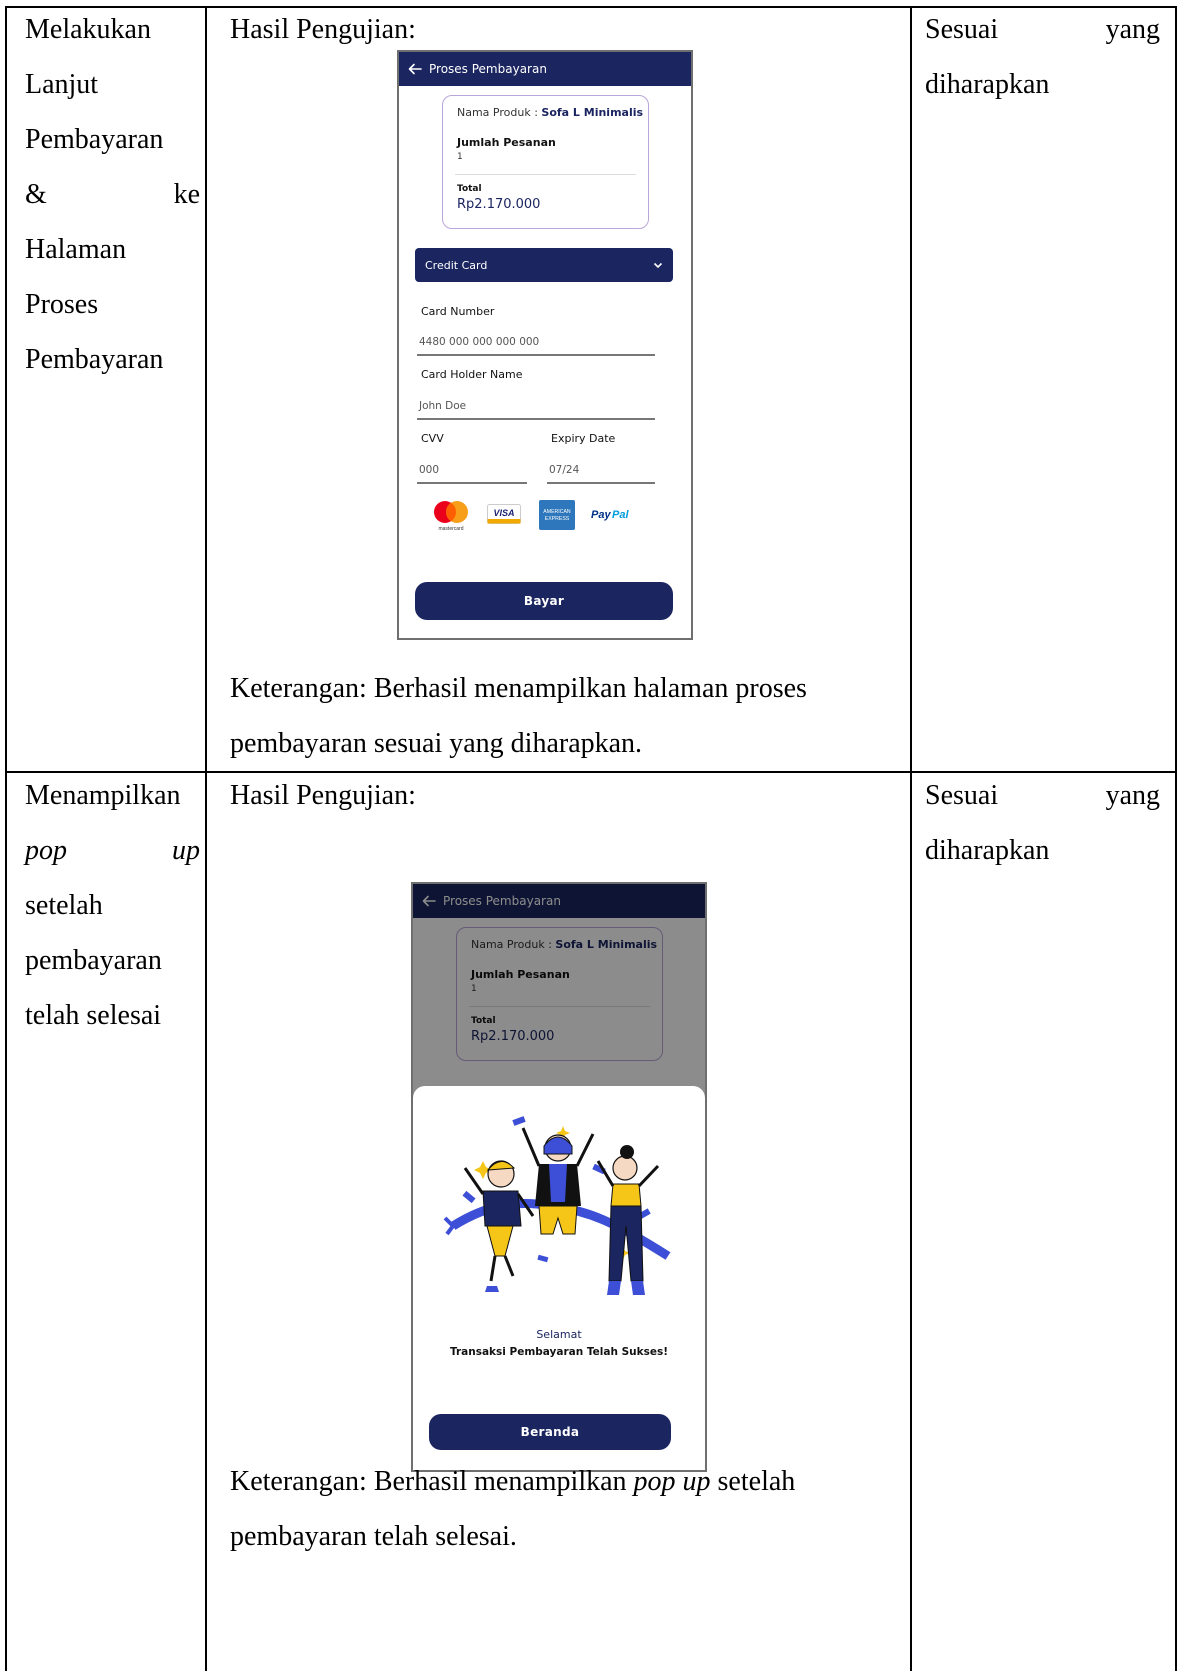  Describe the element at coordinates (753, 1481) in the screenshot. I see `note-suffix: setelah` at that location.